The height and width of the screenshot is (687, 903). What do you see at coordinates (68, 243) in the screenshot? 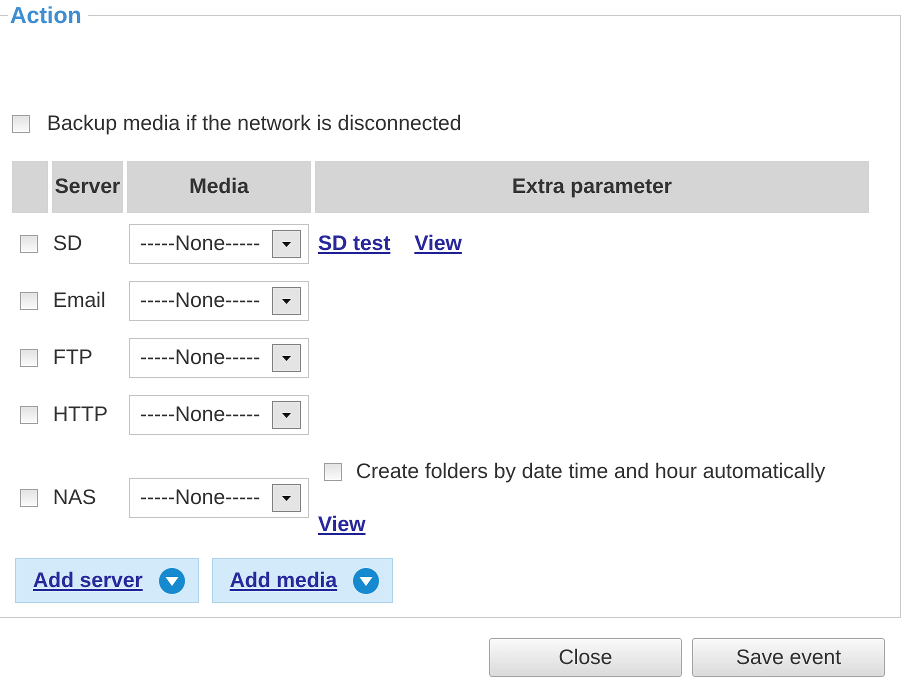
I see `server-name: SD` at bounding box center [68, 243].